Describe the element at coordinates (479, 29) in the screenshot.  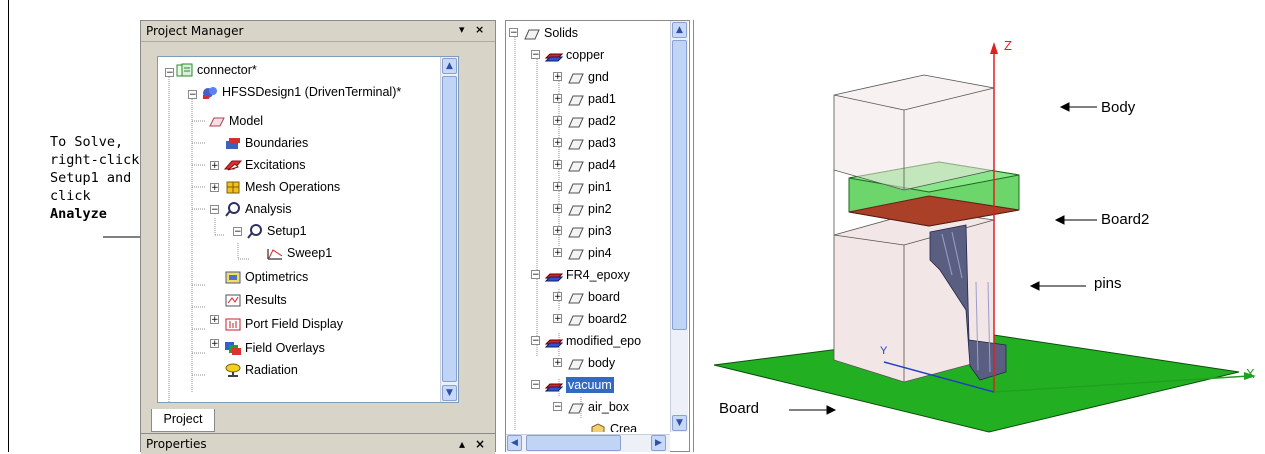
I see `close-button: ×` at that location.